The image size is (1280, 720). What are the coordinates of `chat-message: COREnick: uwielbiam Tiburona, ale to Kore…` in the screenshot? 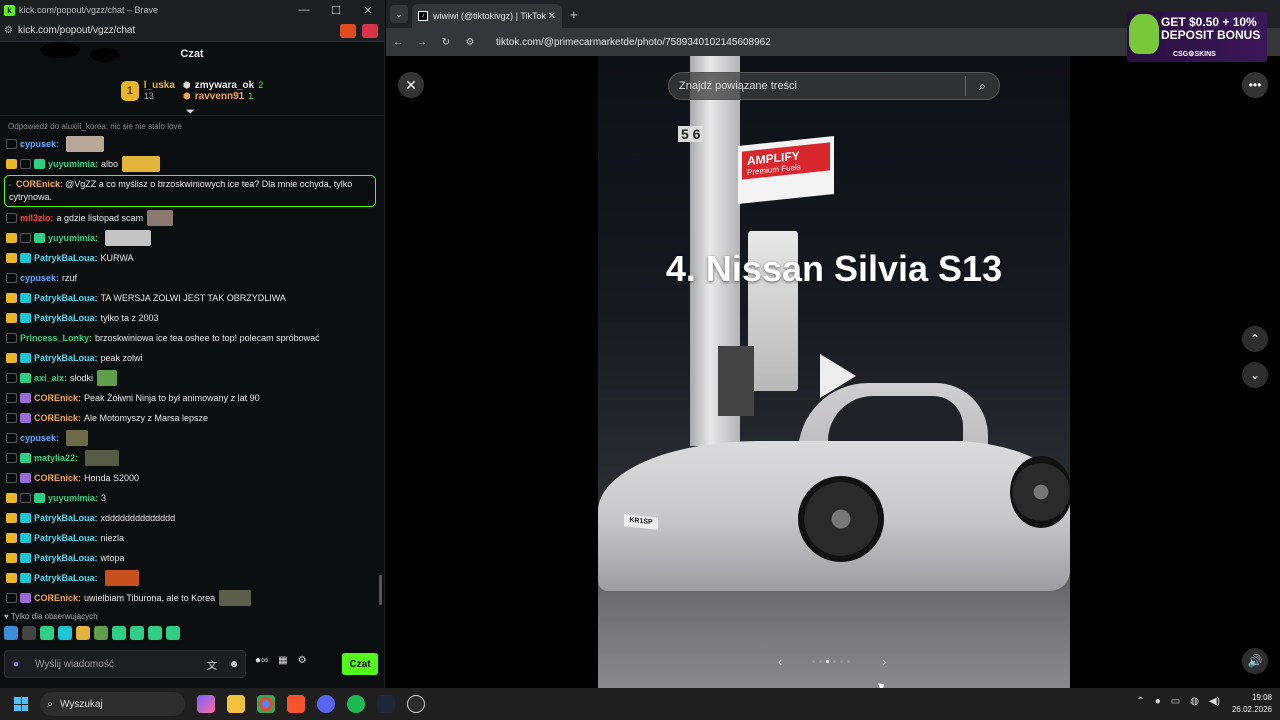 It's located at (192, 598).